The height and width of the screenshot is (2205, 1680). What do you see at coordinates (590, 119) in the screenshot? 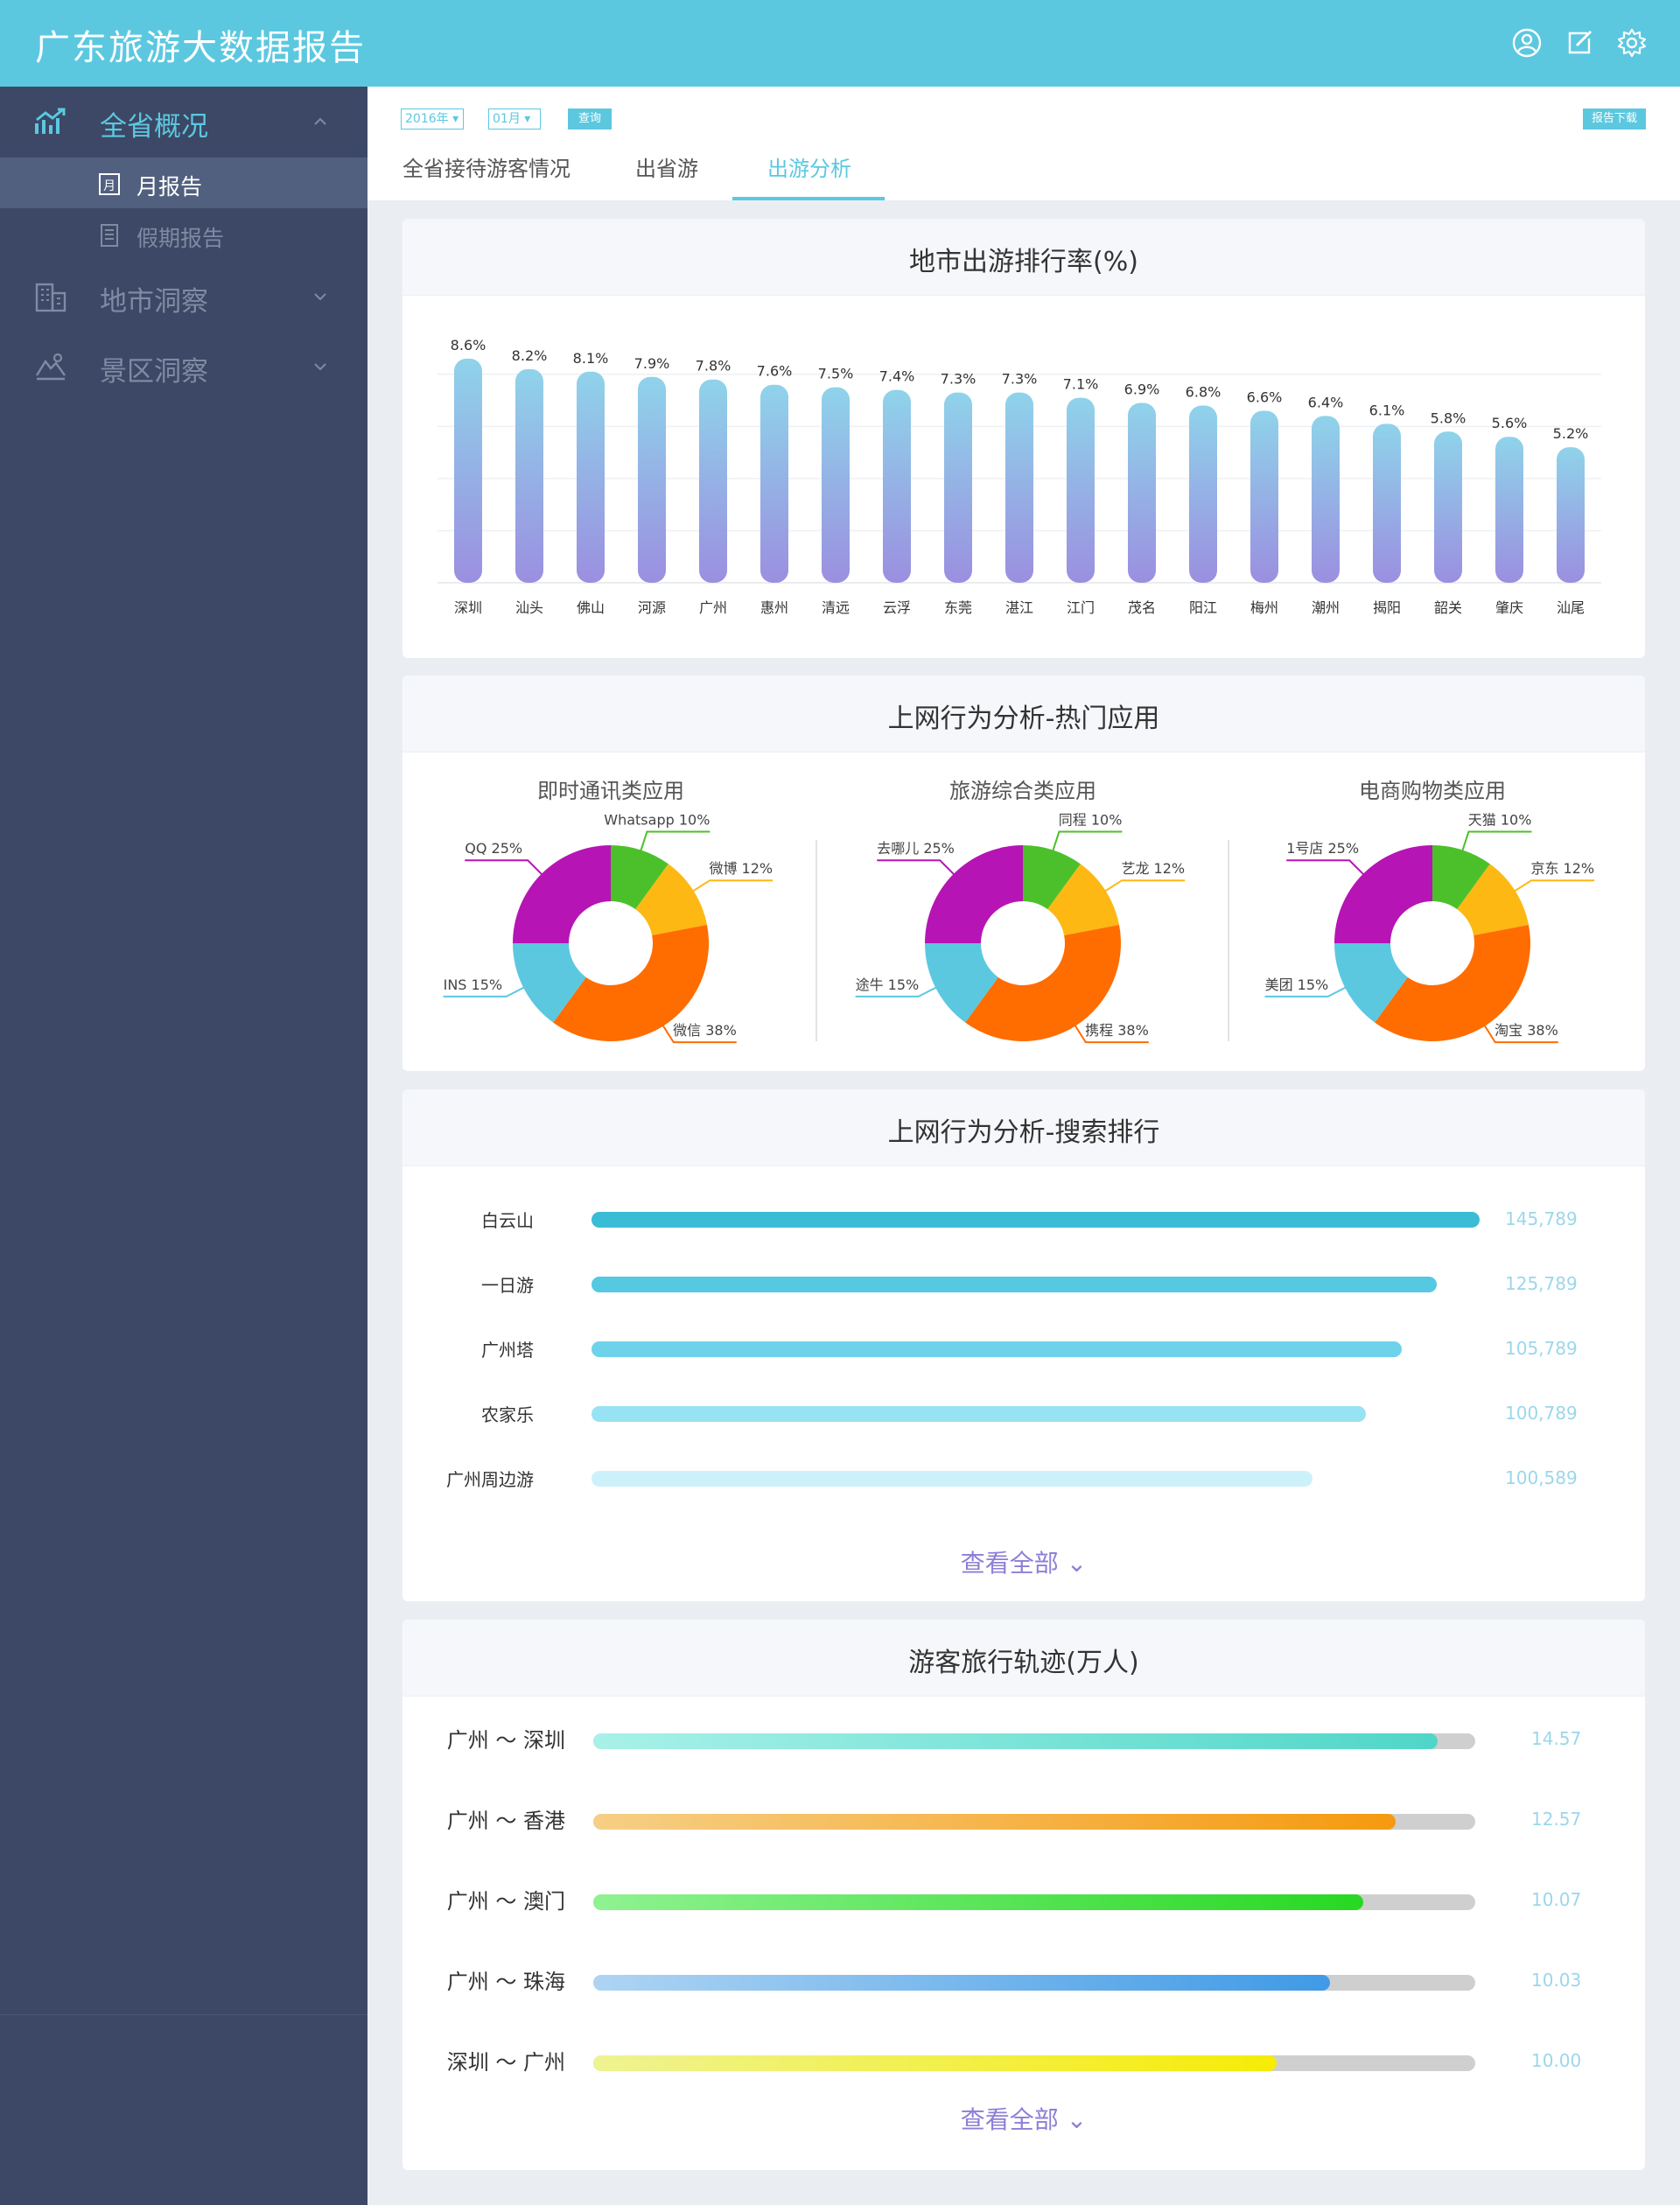
I see `query-button: 查询` at bounding box center [590, 119].